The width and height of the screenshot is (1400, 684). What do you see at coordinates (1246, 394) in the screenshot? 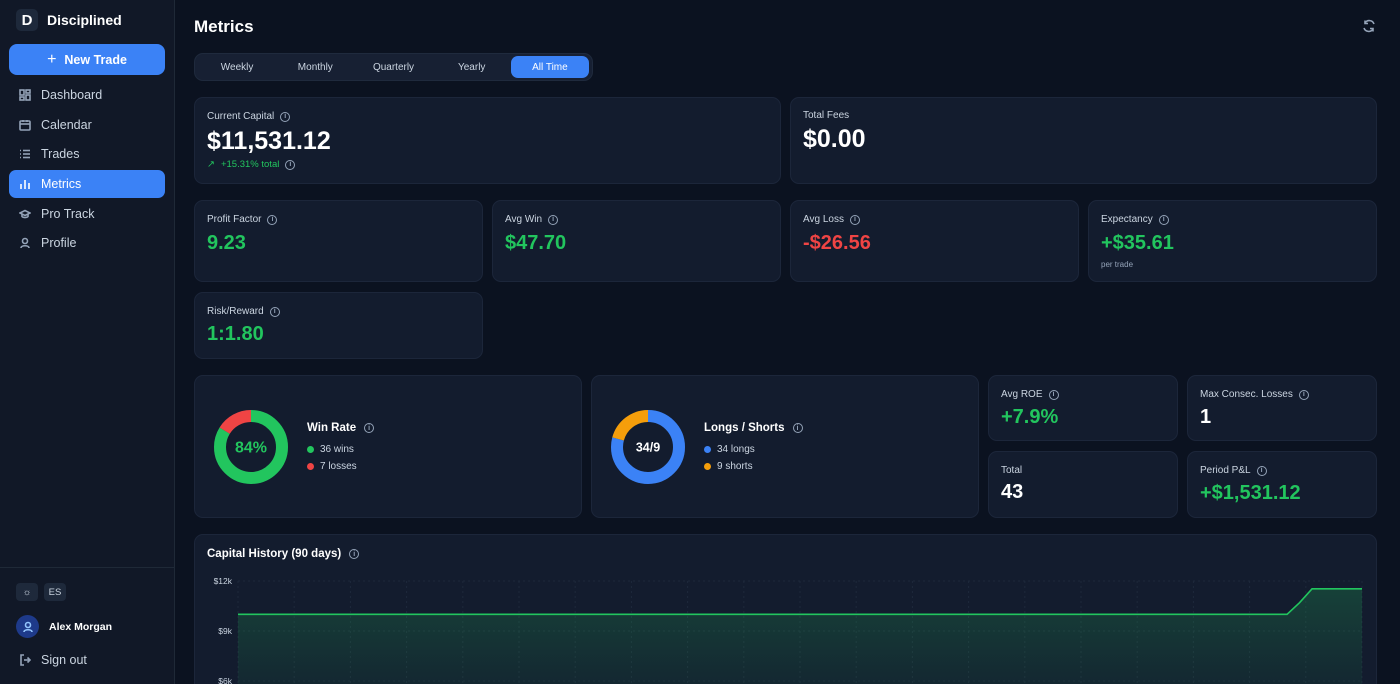
I see `max-consec-losses-label: Max Consec. Losses` at bounding box center [1246, 394].